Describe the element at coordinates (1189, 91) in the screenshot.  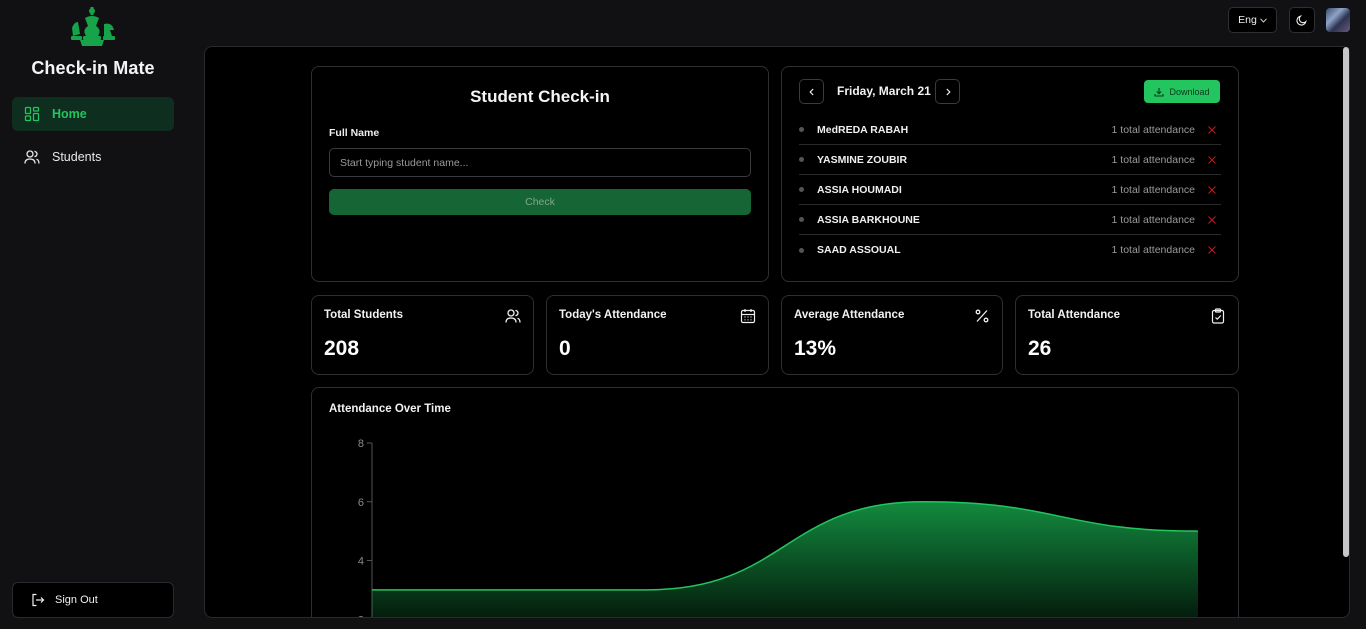
I see `download-label: Download` at that location.